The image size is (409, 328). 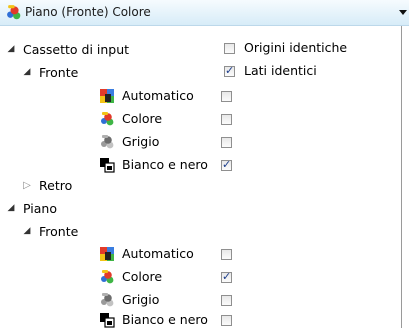 I want to click on tree-node-flatbed: ◢ Piano, so click(x=31, y=208).